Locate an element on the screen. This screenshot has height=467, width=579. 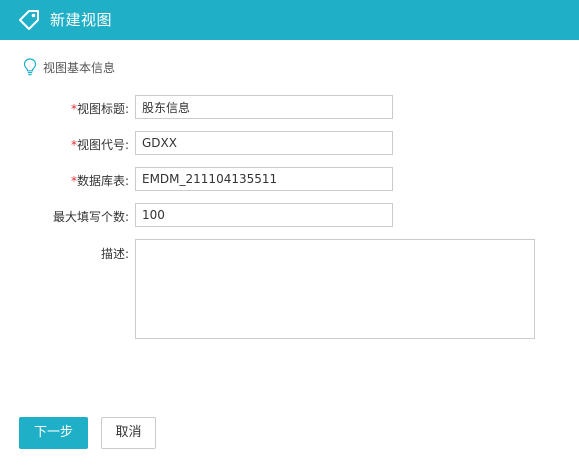
section-heading: 视图基本信息 is located at coordinates (68, 67).